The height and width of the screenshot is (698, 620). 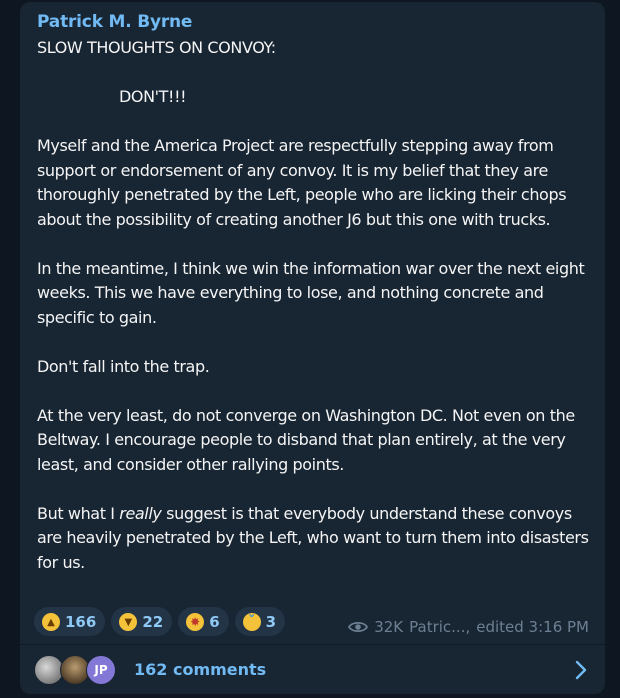 I want to click on reaction-count: 3, so click(x=271, y=621).